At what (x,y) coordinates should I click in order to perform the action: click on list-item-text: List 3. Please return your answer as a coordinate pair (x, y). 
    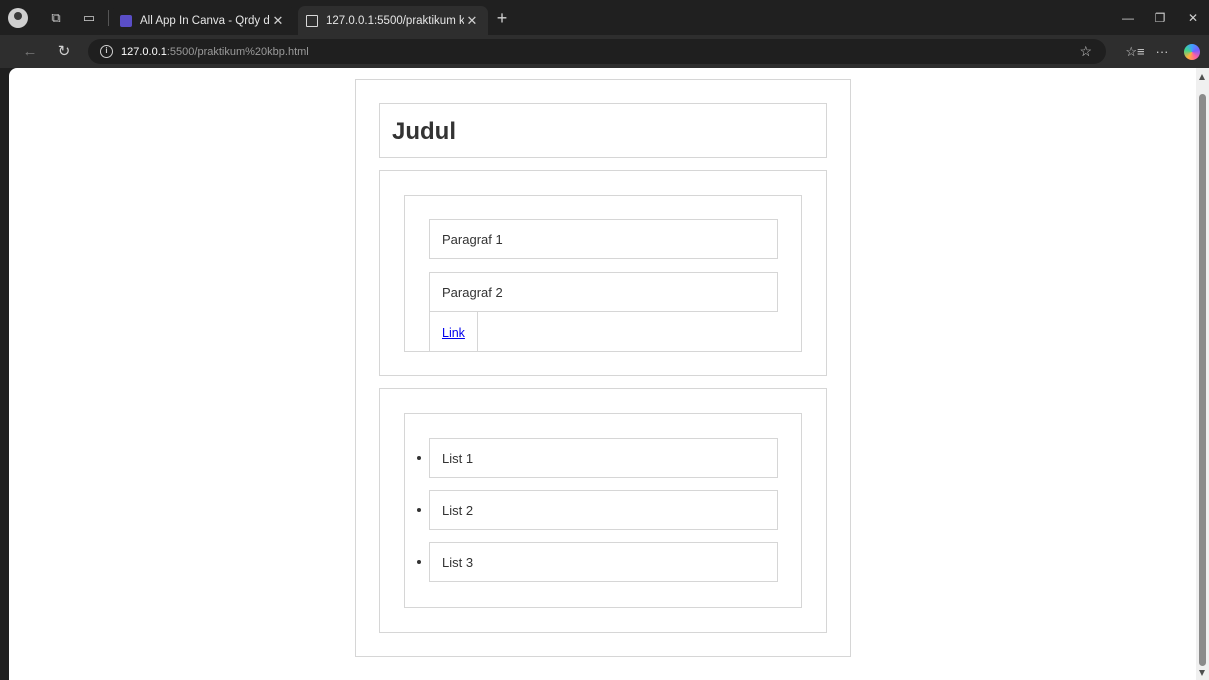
    Looking at the image, I should click on (458, 562).